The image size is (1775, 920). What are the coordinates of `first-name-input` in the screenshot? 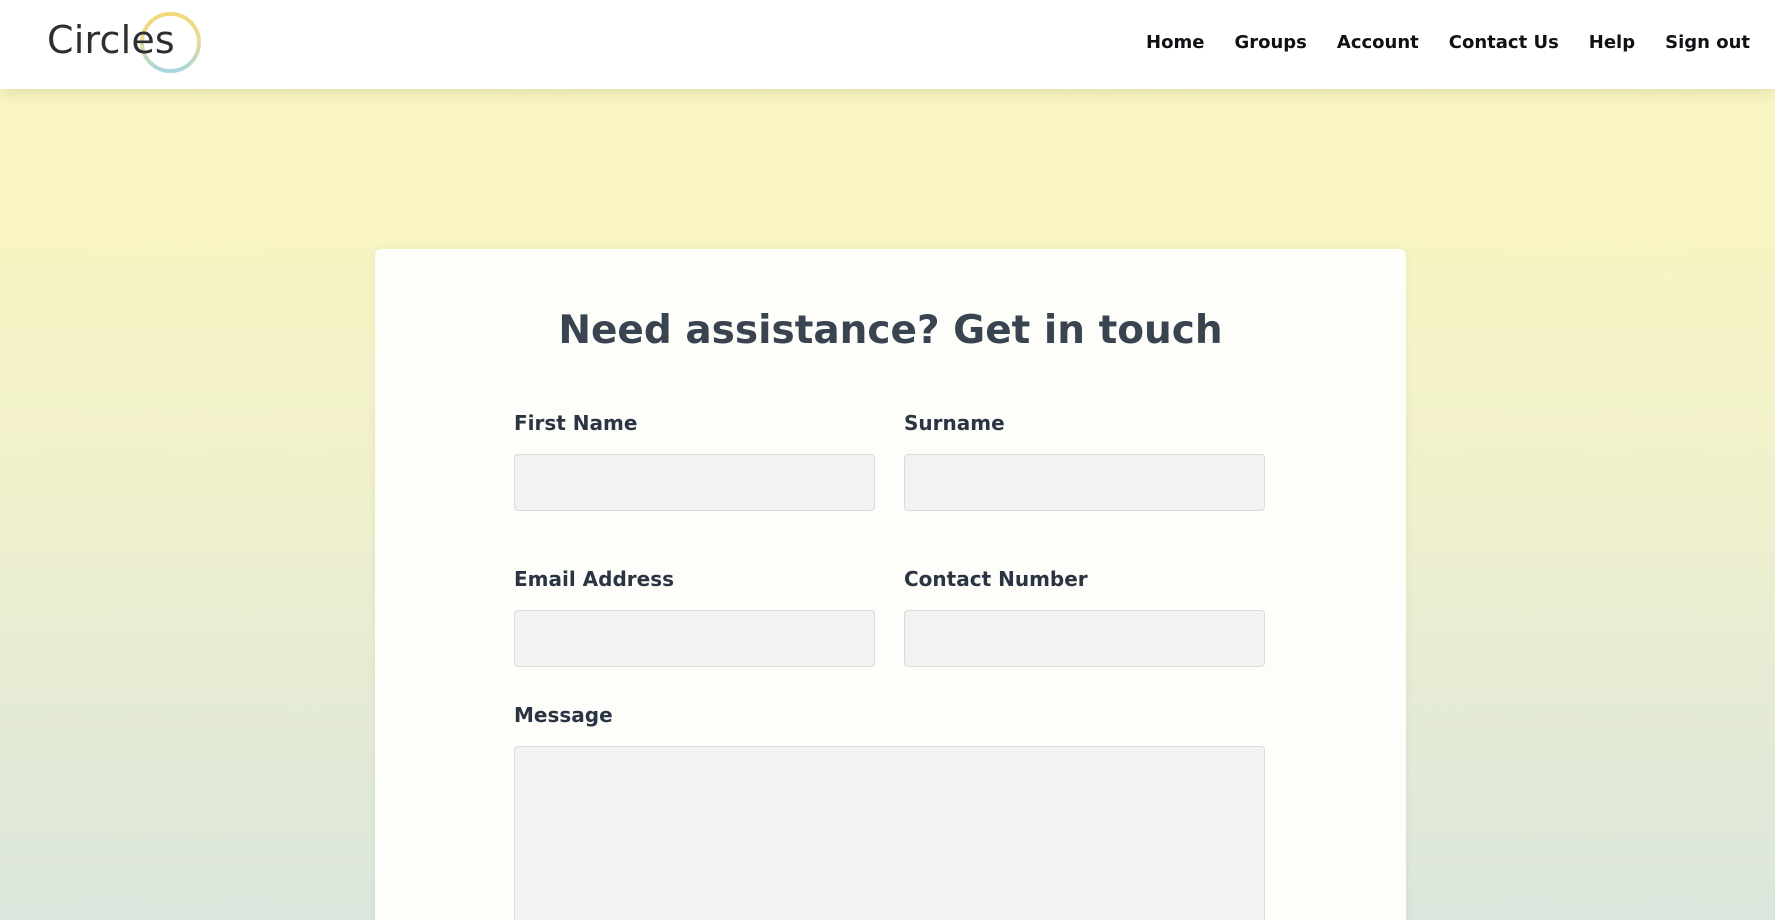 It's located at (694, 482).